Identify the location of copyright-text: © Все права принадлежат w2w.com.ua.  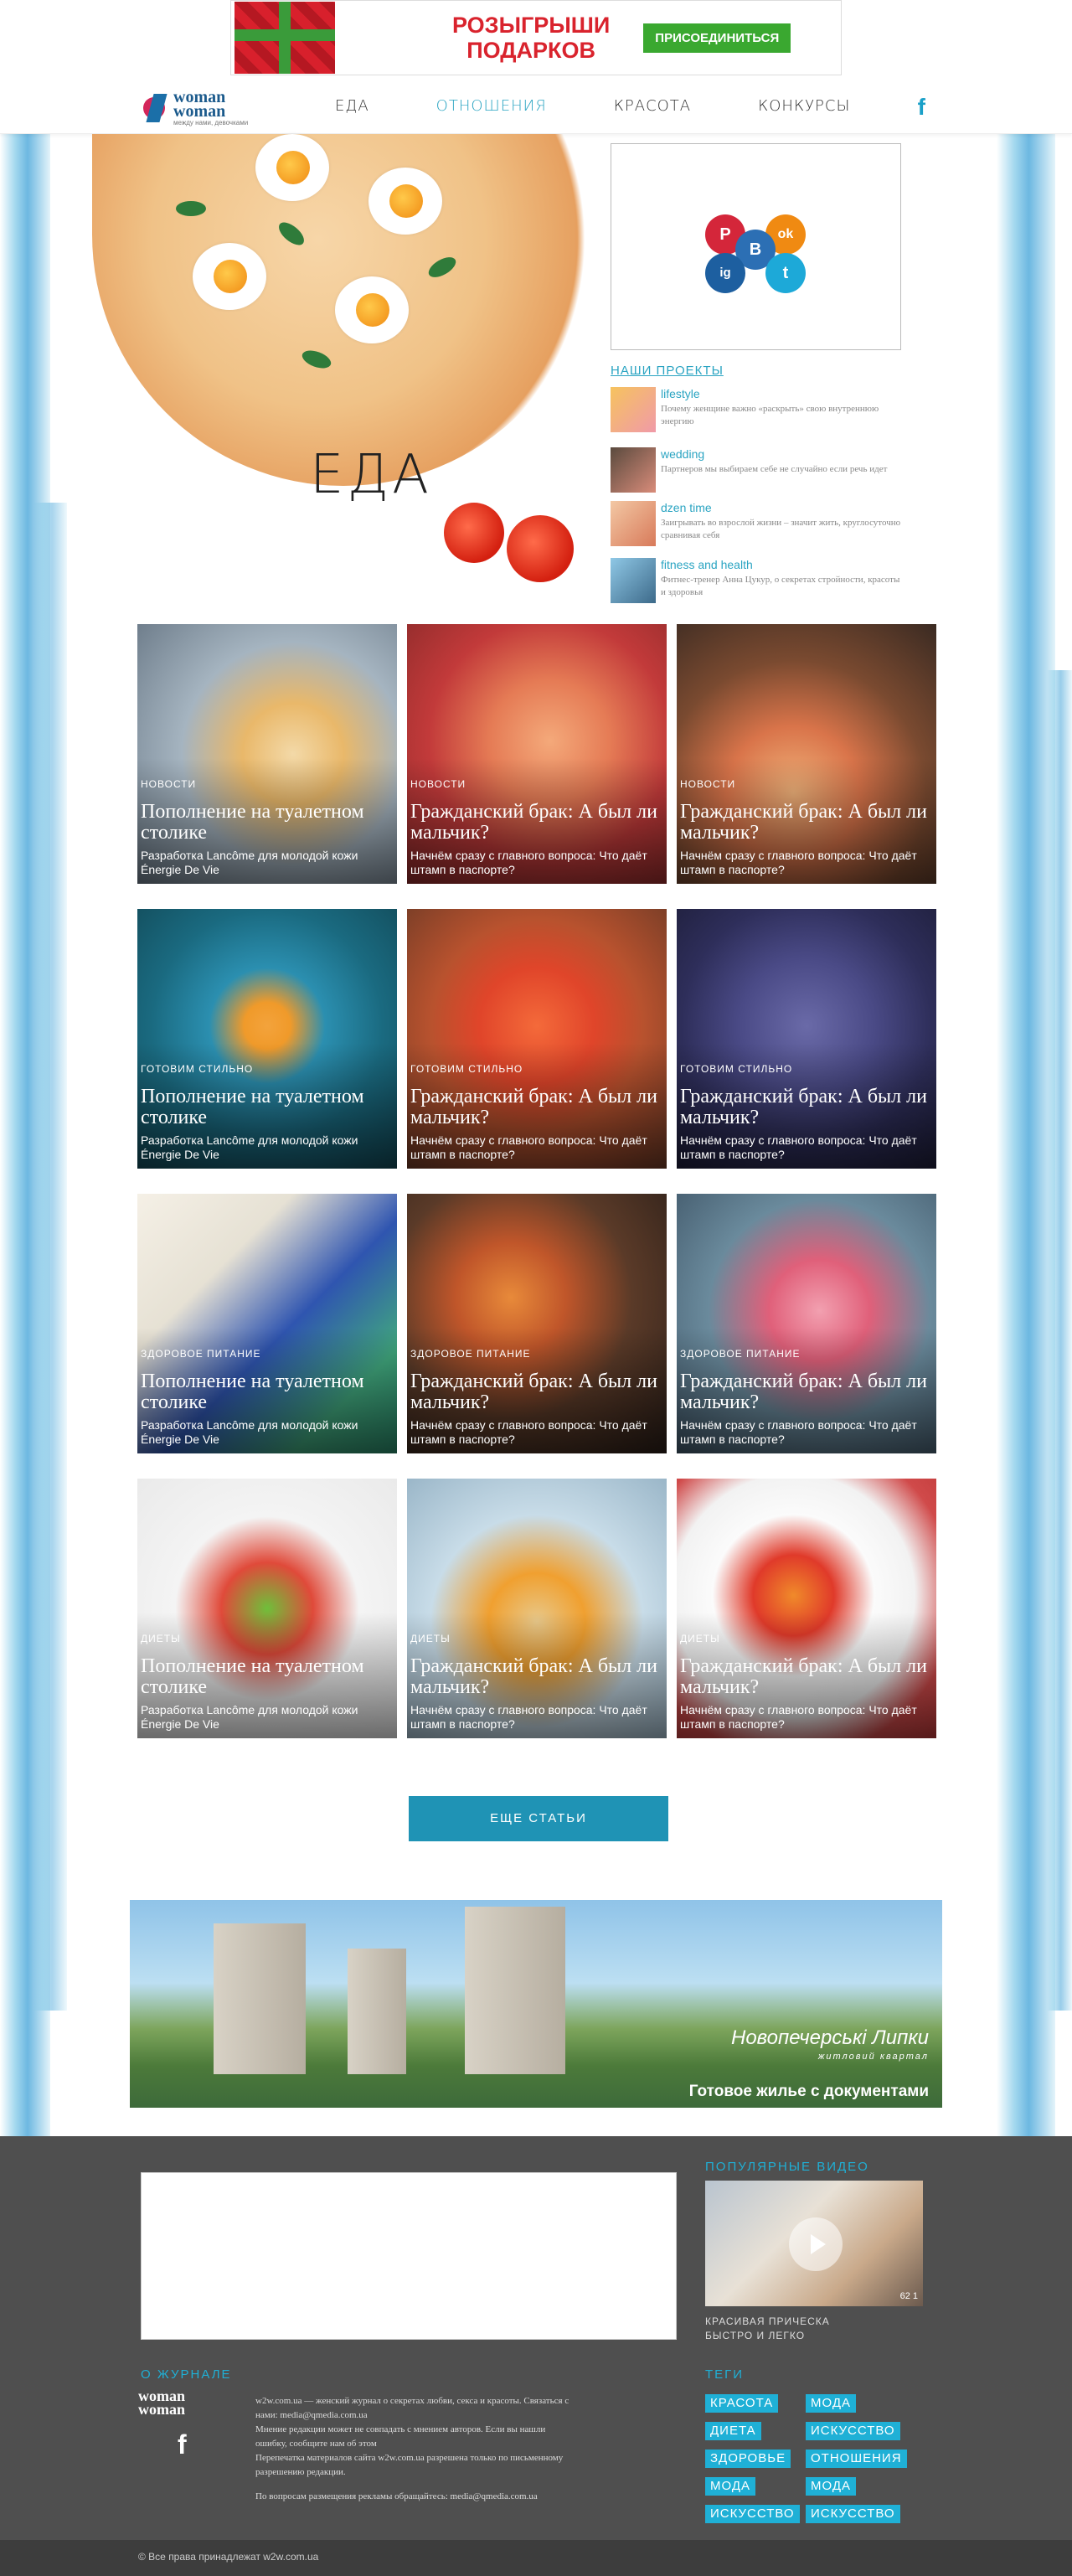
(228, 2557).